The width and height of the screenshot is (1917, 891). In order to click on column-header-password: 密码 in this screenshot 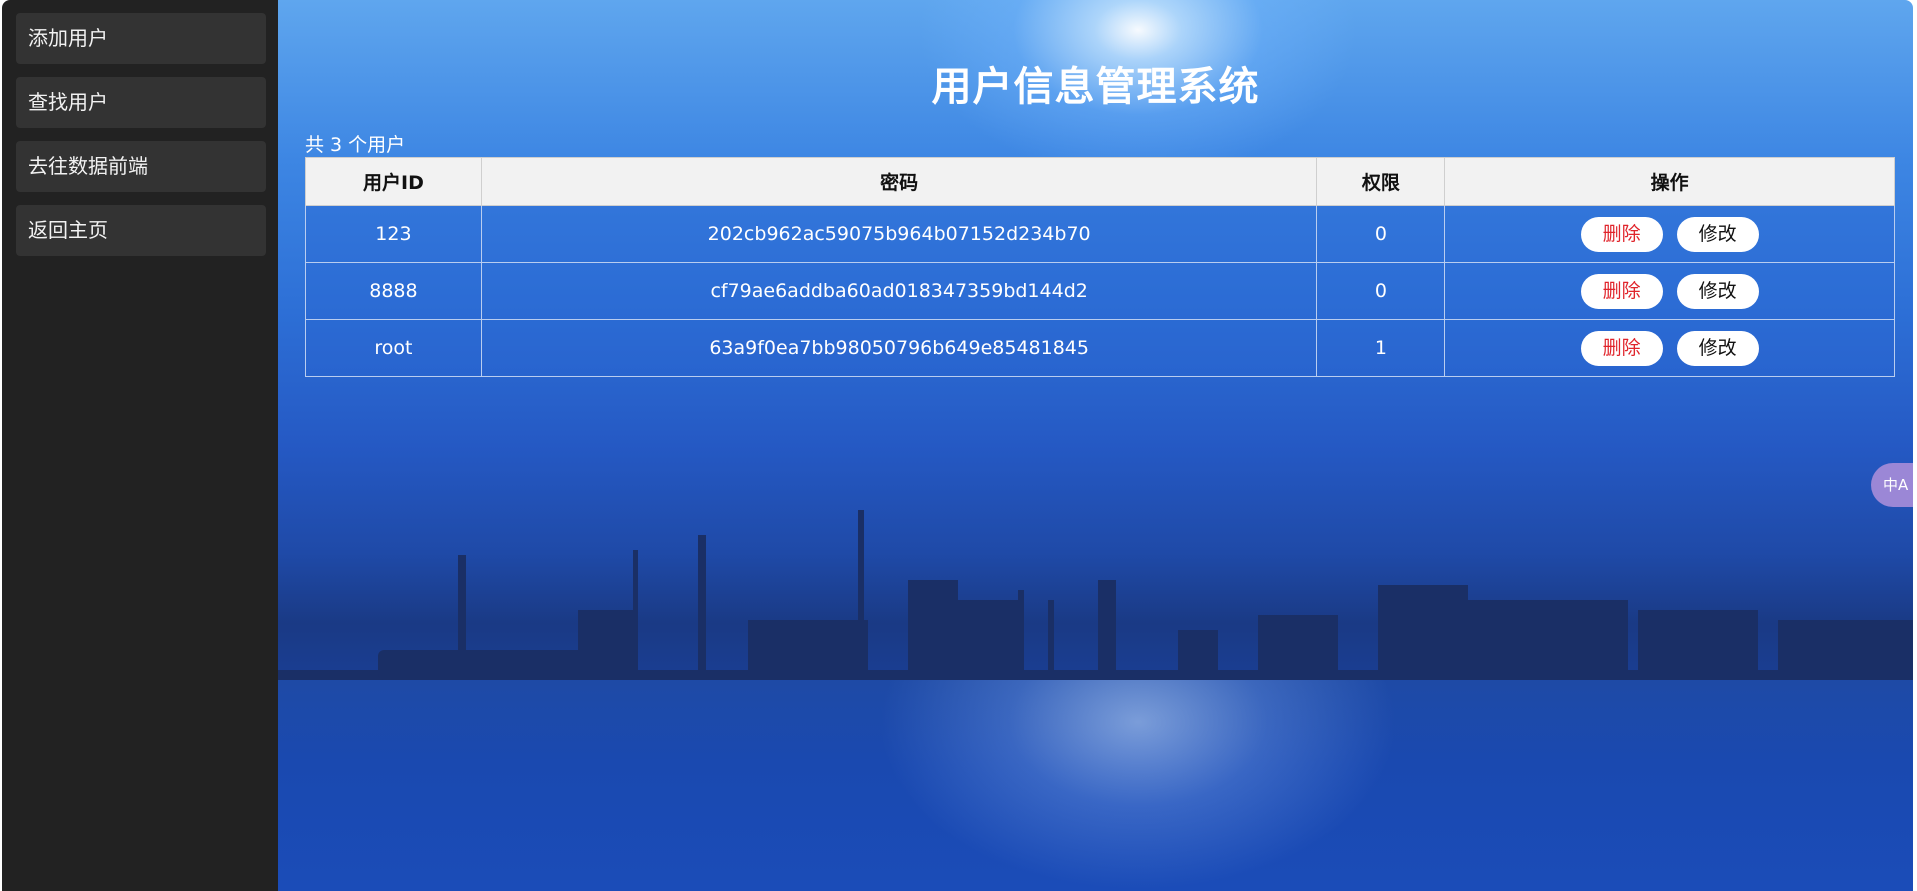, I will do `click(899, 181)`.